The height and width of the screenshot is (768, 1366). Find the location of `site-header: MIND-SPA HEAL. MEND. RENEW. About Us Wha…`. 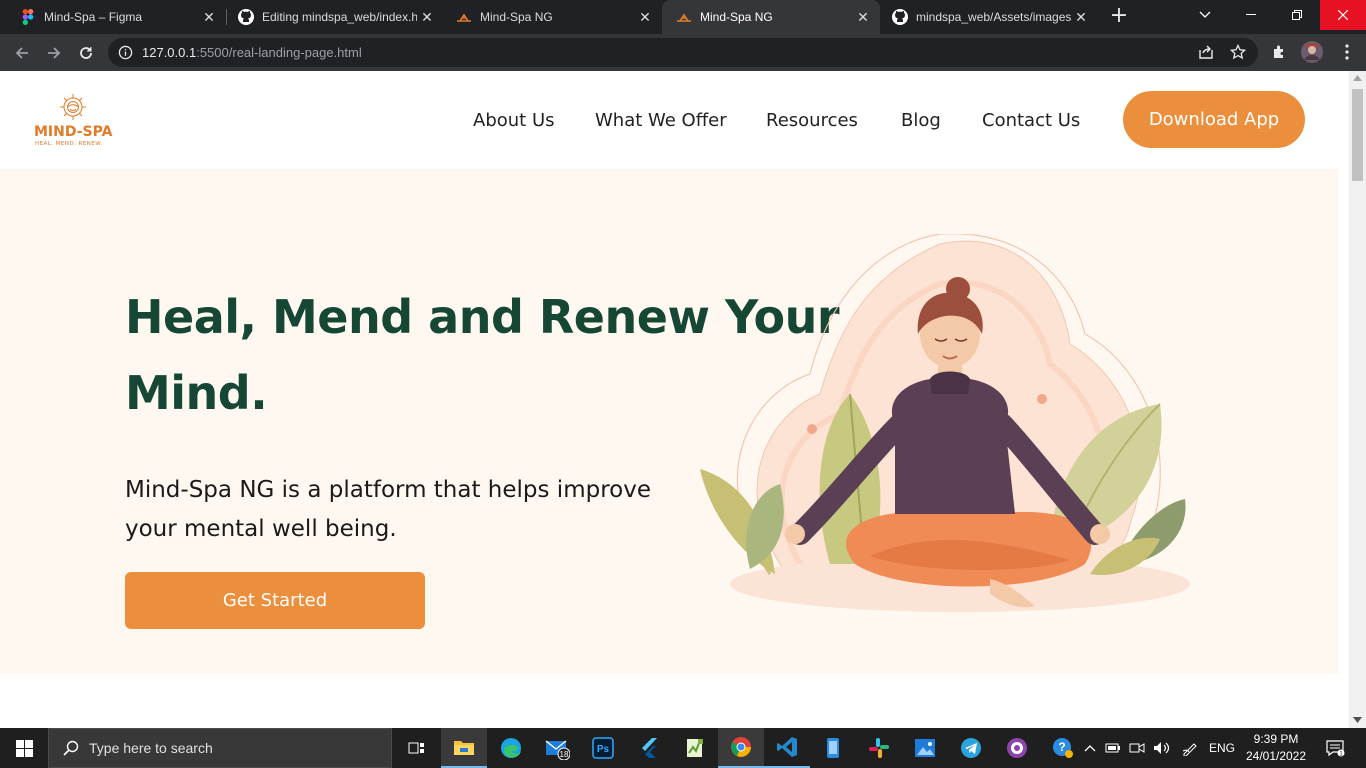

site-header: MIND-SPA HEAL. MEND. RENEW. About Us Wha… is located at coordinates (674, 120).